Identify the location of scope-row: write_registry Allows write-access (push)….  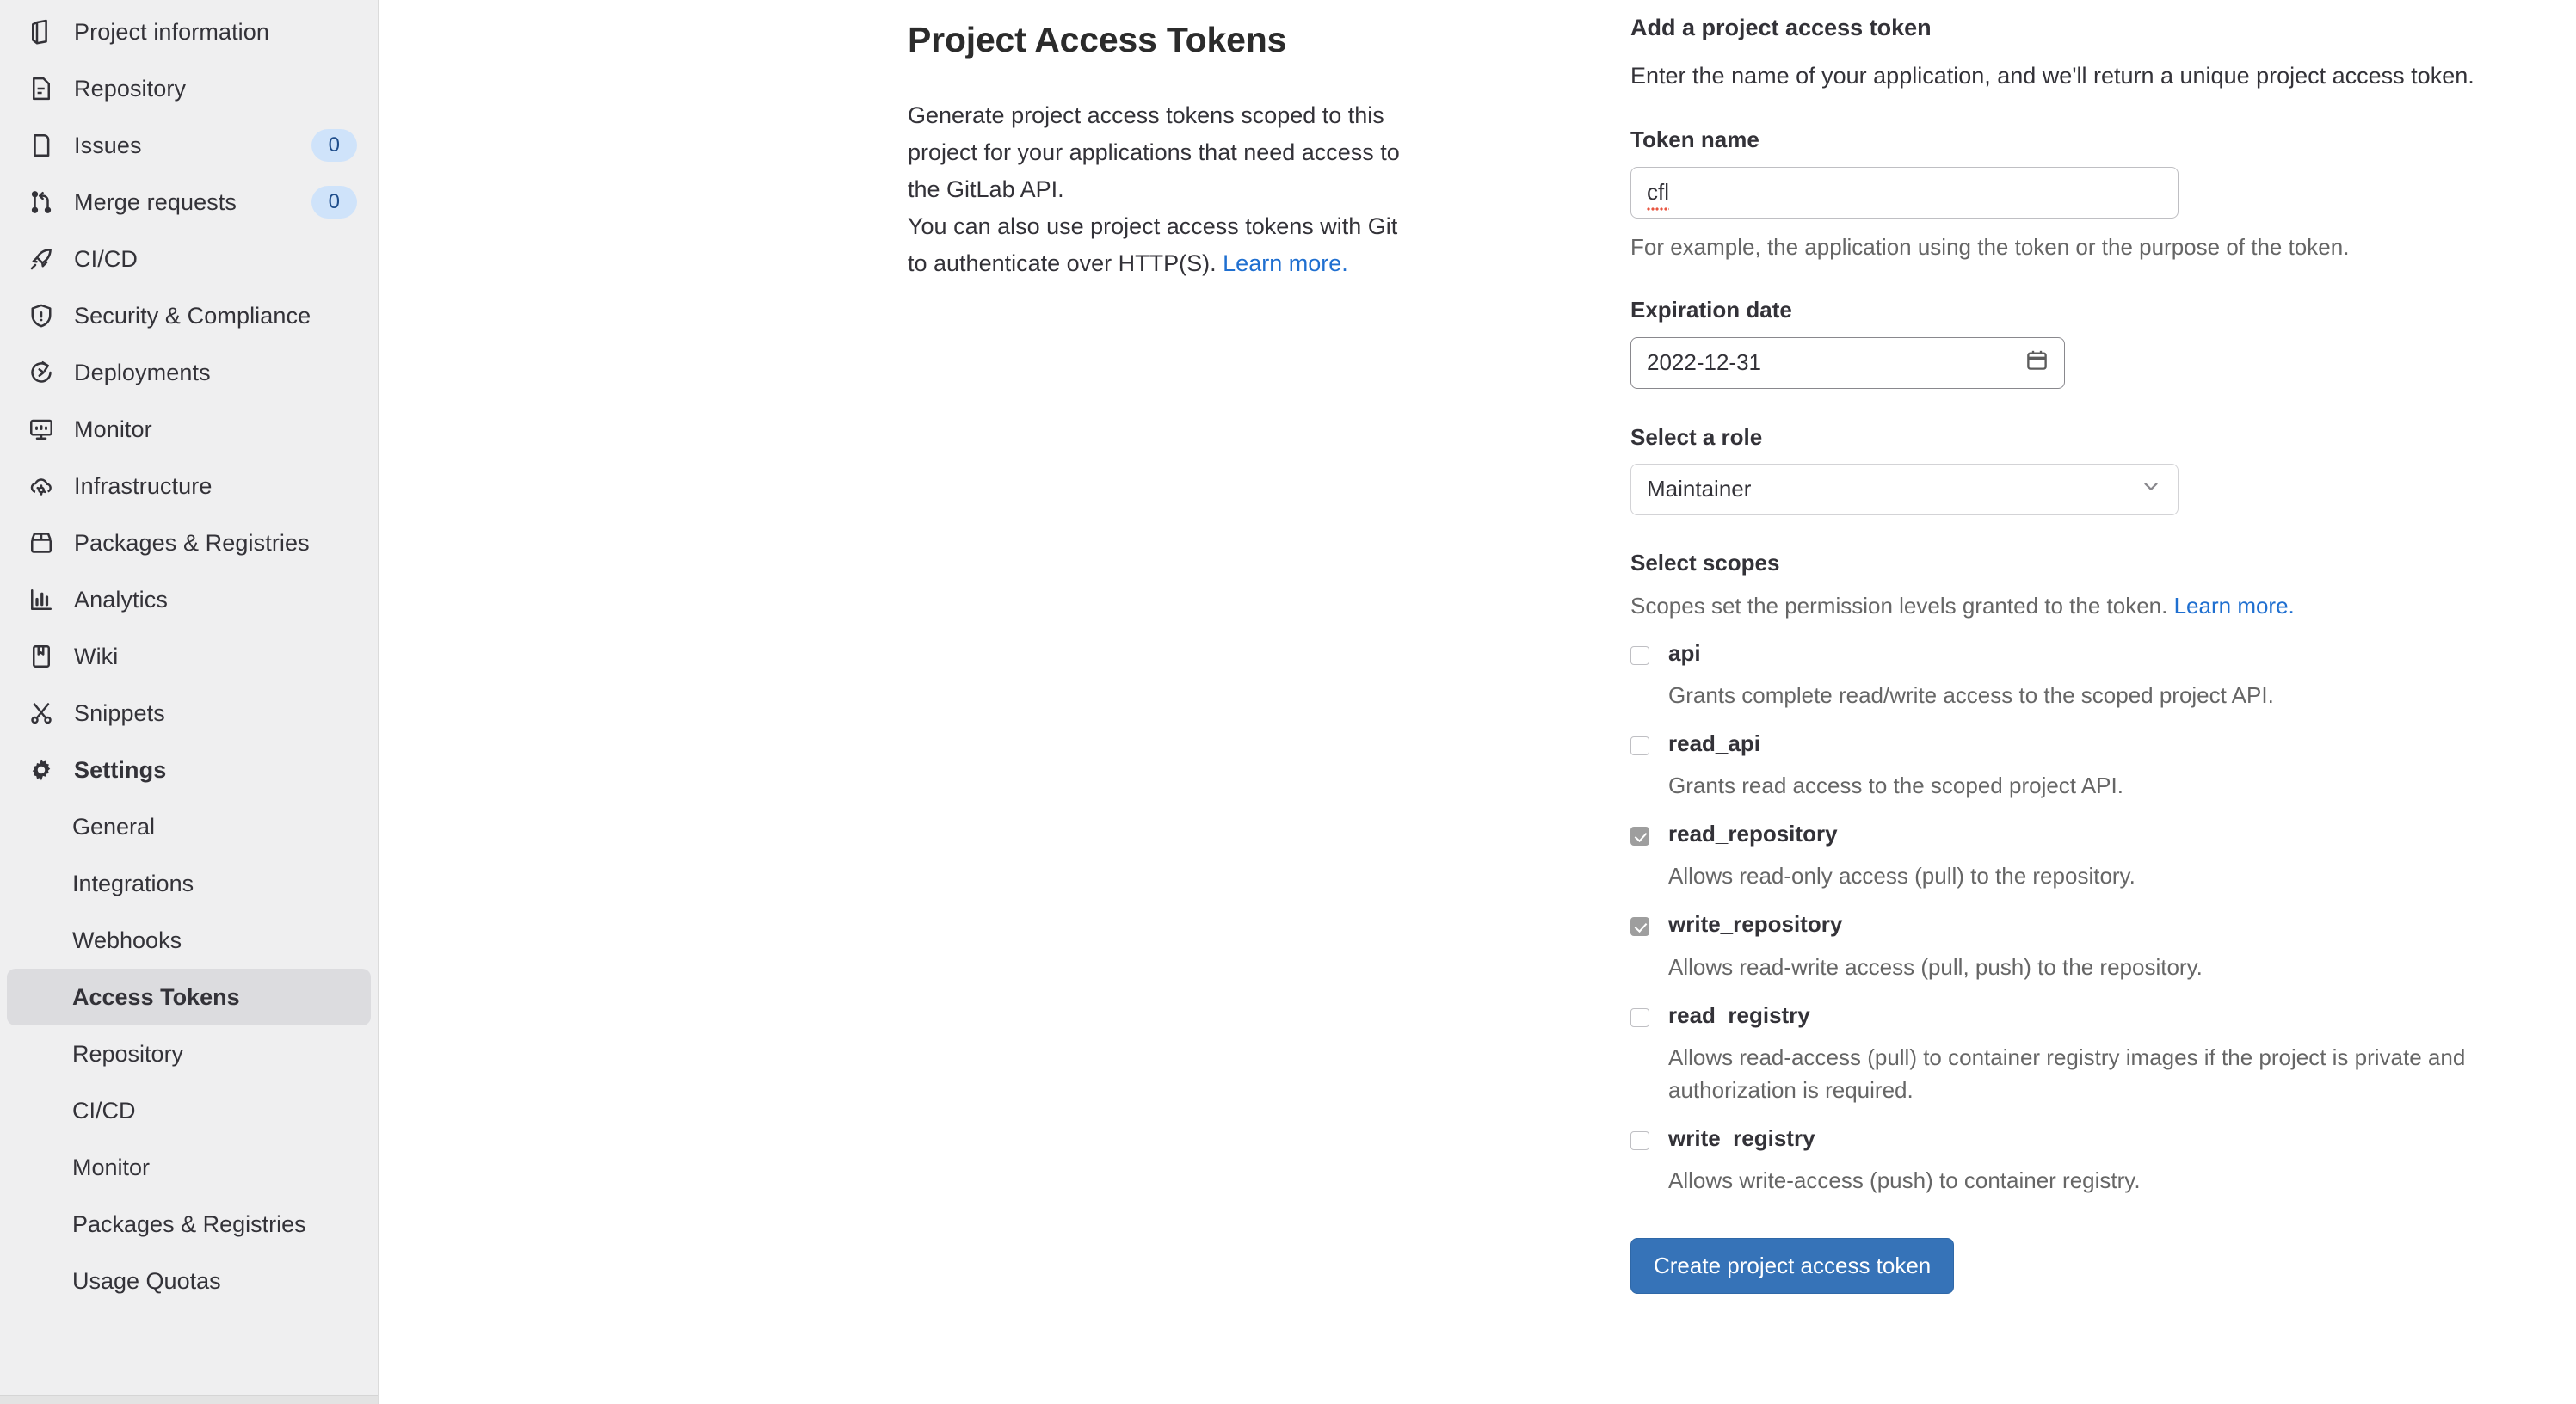
(2103, 1161).